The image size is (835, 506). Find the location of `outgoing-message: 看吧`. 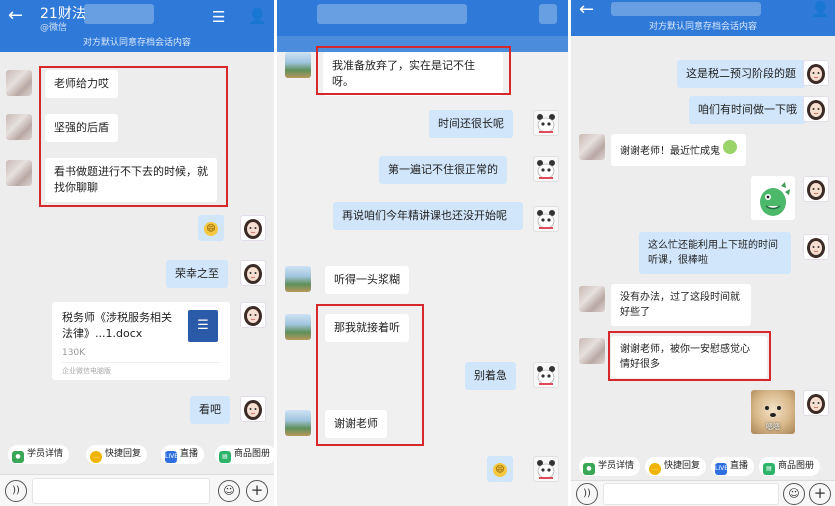

outgoing-message: 看吧 is located at coordinates (210, 410).